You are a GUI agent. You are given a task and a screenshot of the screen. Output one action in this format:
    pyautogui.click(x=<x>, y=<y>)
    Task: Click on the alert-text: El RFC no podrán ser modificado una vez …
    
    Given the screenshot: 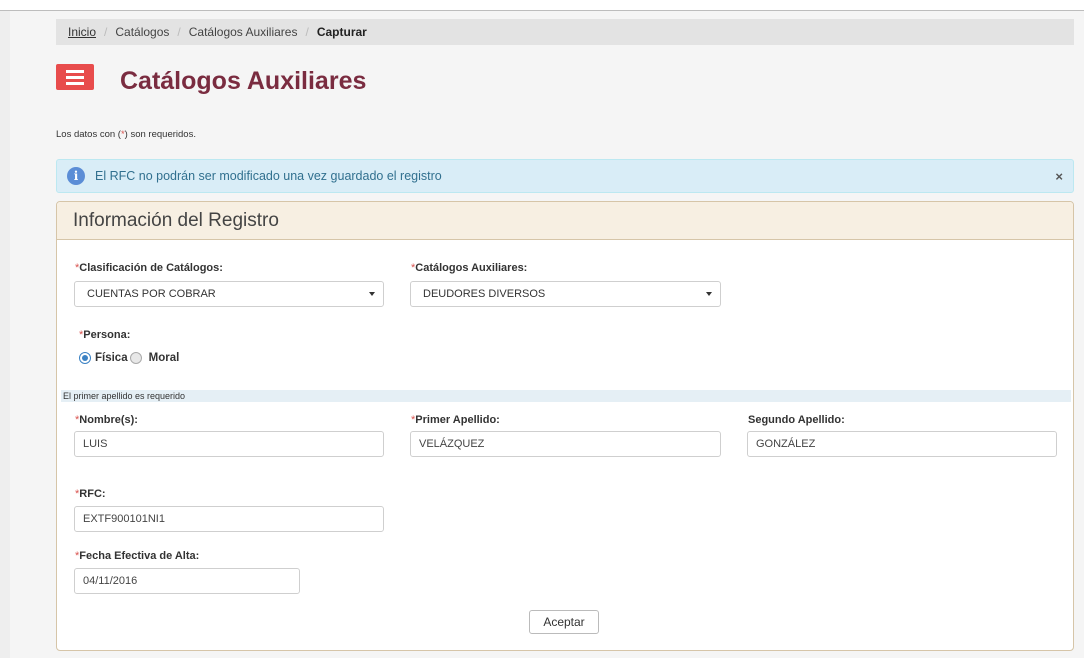 What is the action you would take?
    pyautogui.click(x=268, y=176)
    